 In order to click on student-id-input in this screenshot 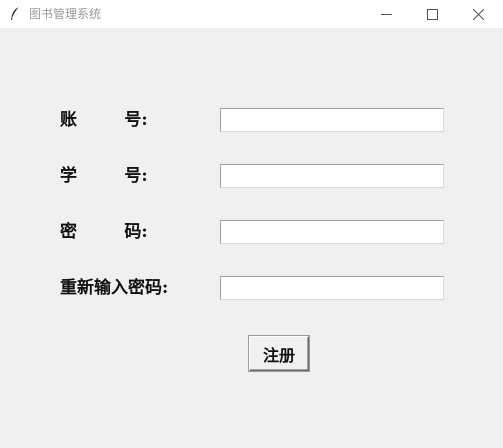, I will do `click(332, 176)`.